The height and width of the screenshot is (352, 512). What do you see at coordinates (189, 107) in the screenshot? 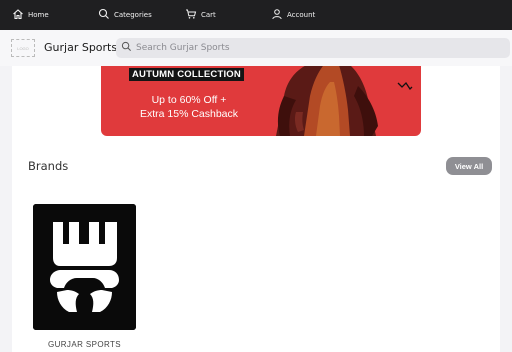
I see `banner-offer: Up to 60% Off + Extra 15% Cashback` at bounding box center [189, 107].